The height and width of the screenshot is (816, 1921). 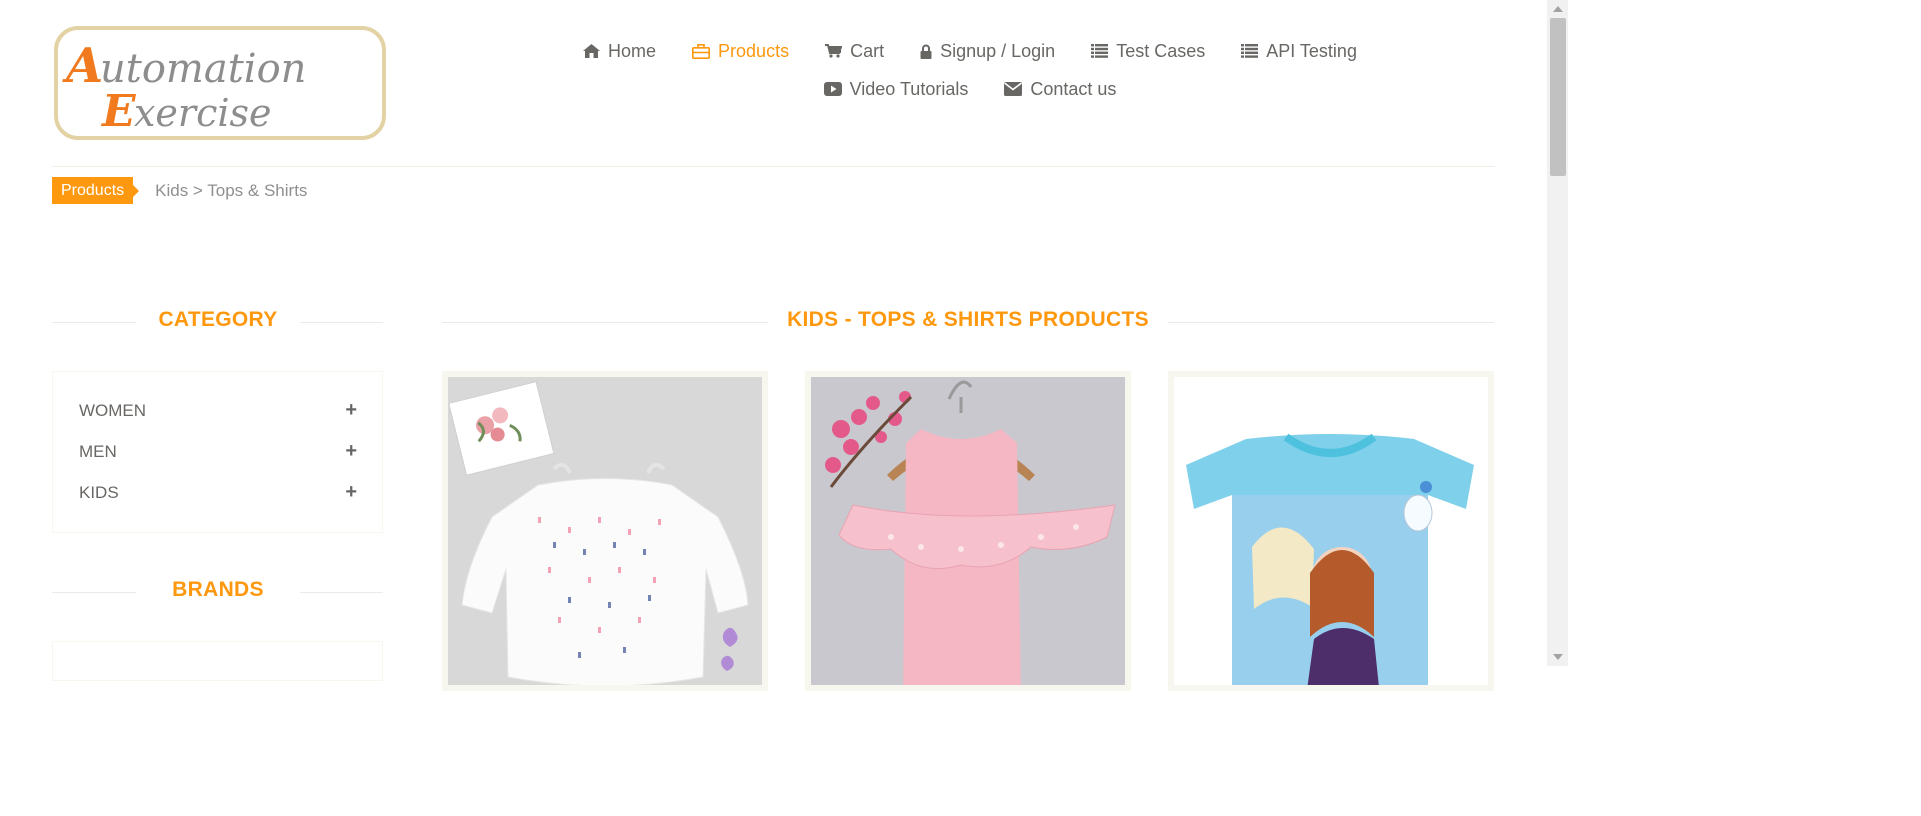 I want to click on nav-products: Products, so click(x=740, y=51).